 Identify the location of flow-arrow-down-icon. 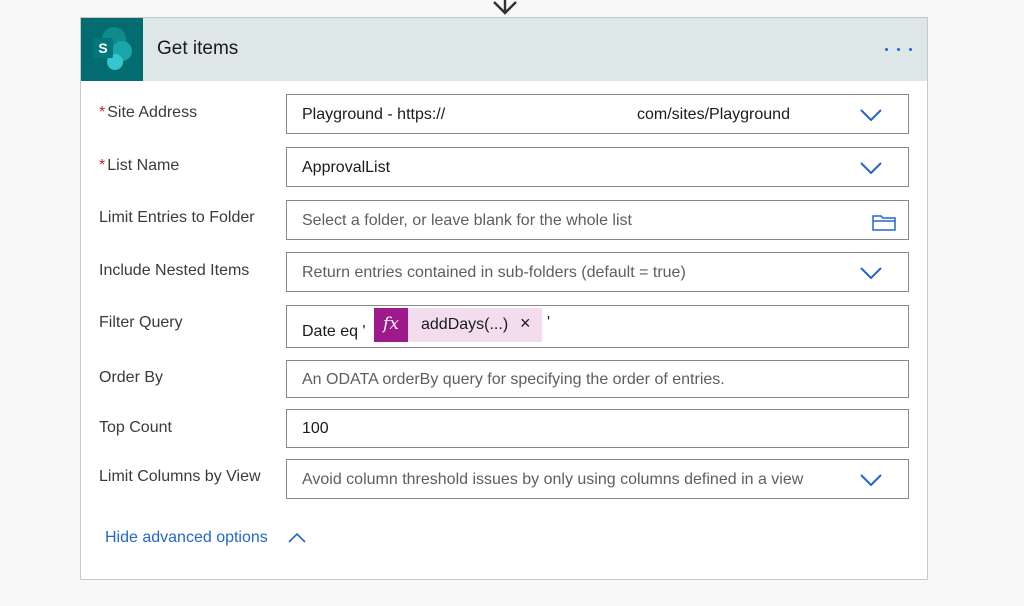
(505, 7).